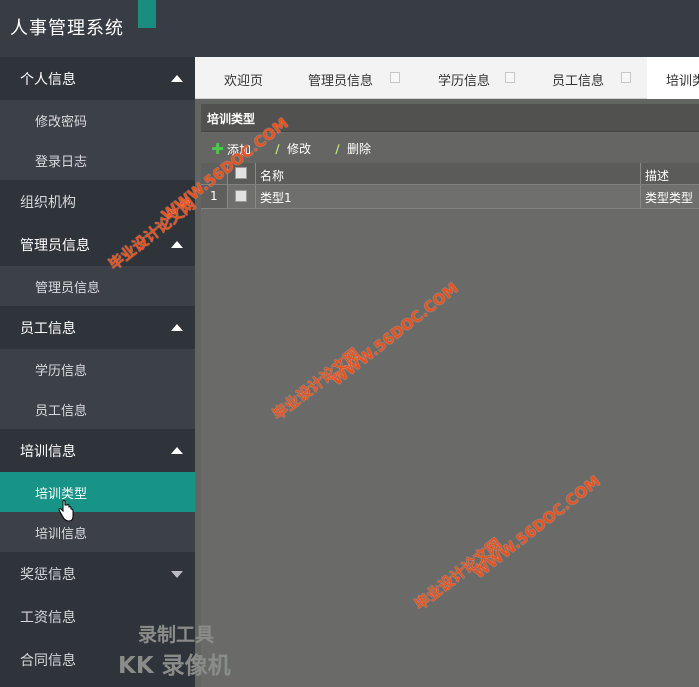 The height and width of the screenshot is (687, 699). I want to click on hand-cursor-icon, so click(66, 511).